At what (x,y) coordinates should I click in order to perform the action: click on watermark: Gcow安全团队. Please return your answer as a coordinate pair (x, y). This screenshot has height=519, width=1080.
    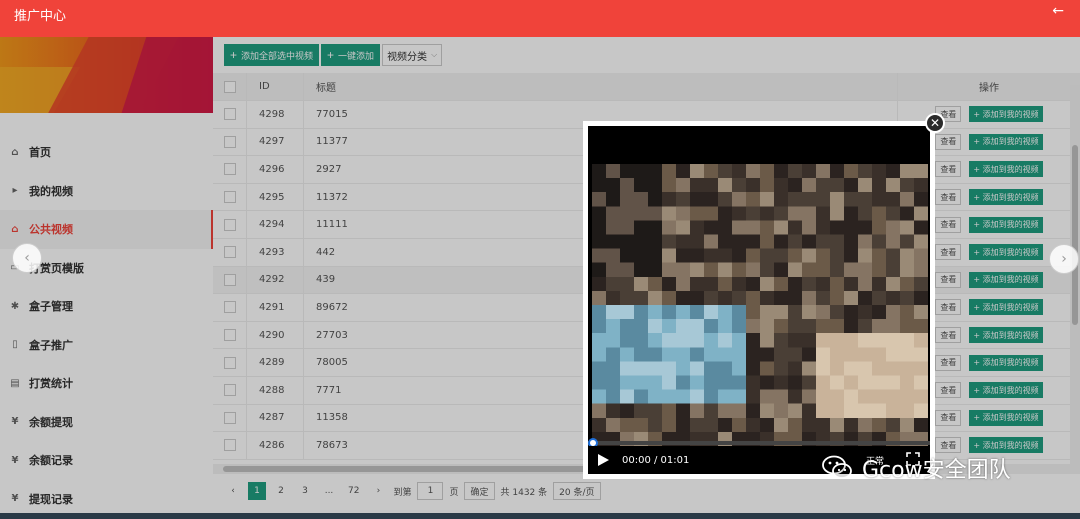
    Looking at the image, I should click on (916, 468).